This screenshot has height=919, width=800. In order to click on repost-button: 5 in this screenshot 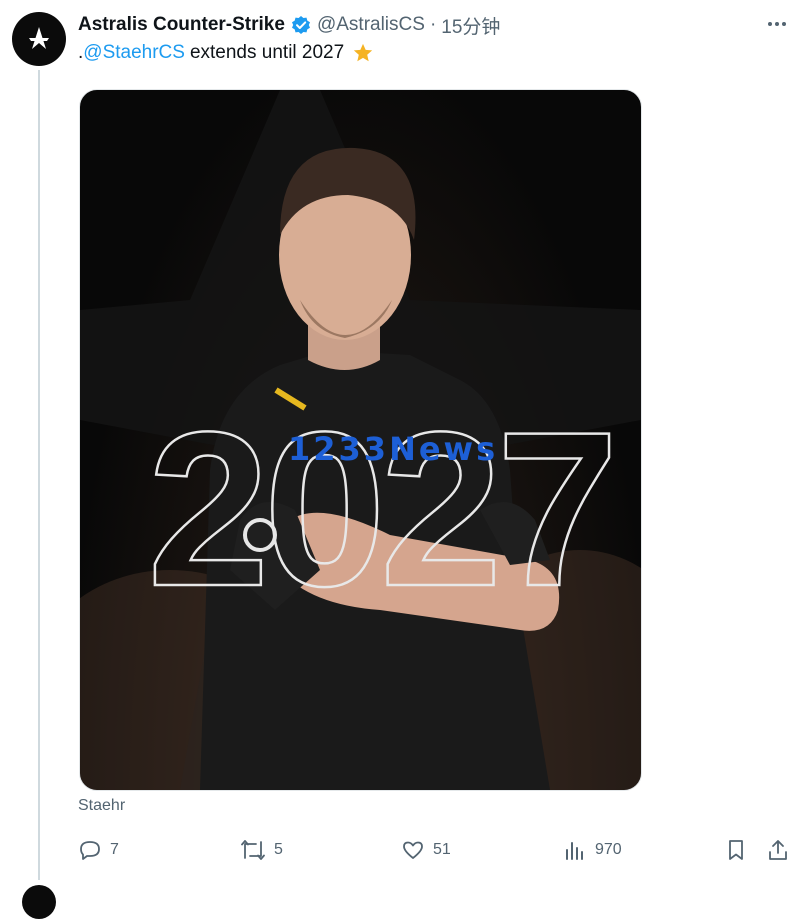, I will do `click(261, 850)`.